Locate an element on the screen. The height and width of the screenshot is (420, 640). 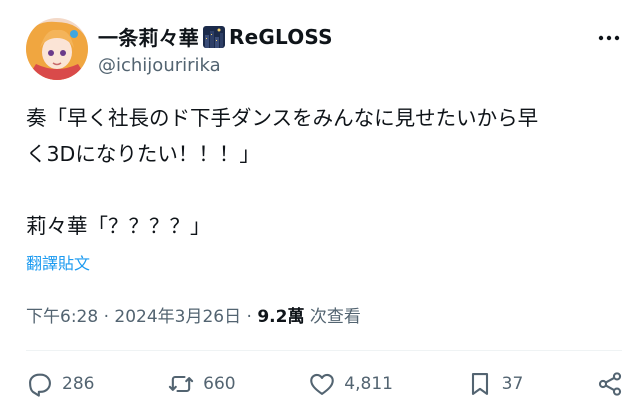
like-button: 4,811 is located at coordinates (350, 384).